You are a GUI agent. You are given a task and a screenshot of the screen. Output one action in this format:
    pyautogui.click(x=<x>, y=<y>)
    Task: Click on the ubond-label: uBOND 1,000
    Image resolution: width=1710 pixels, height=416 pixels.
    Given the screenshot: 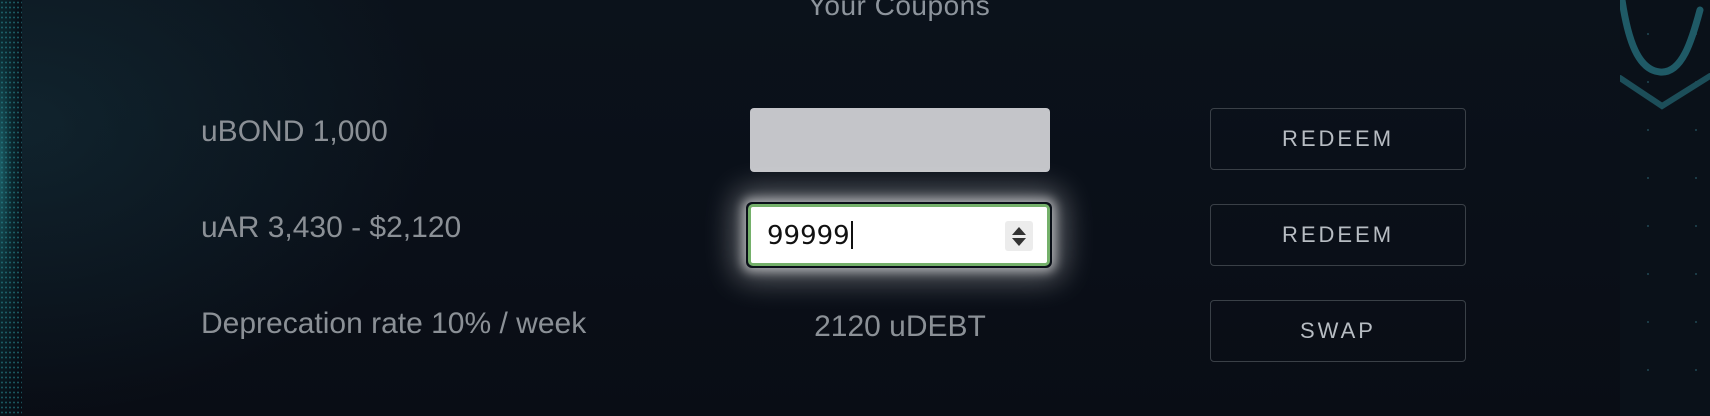 What is the action you would take?
    pyautogui.click(x=294, y=131)
    